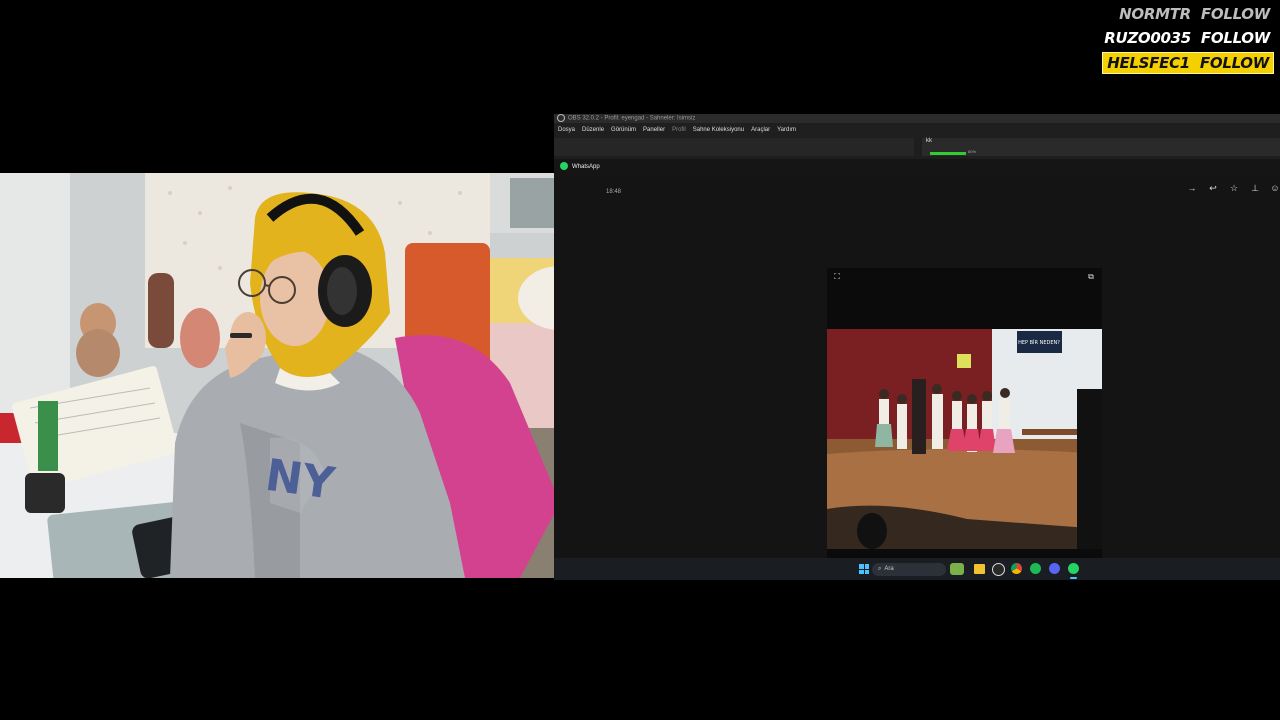  What do you see at coordinates (734, 147) in the screenshot?
I see `obs-preview-panel` at bounding box center [734, 147].